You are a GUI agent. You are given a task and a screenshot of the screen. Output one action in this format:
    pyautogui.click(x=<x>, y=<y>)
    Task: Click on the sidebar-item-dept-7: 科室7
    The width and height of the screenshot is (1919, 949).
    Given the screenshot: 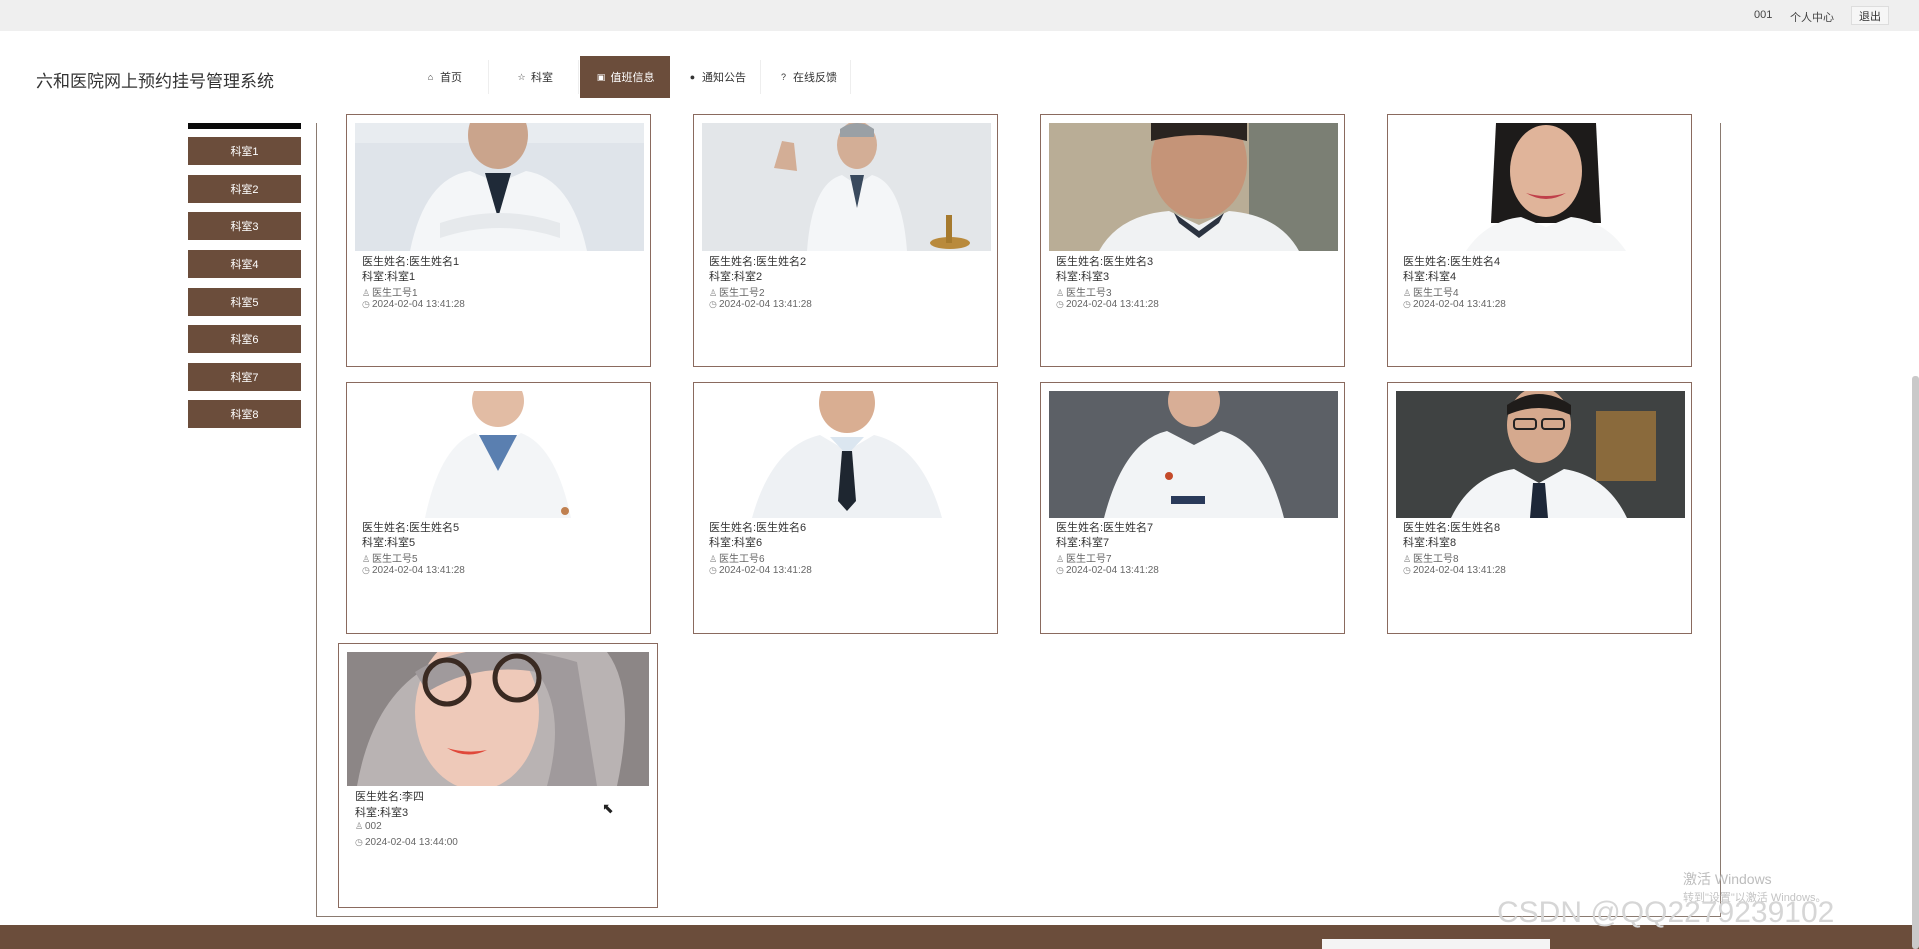 What is the action you would take?
    pyautogui.click(x=244, y=377)
    